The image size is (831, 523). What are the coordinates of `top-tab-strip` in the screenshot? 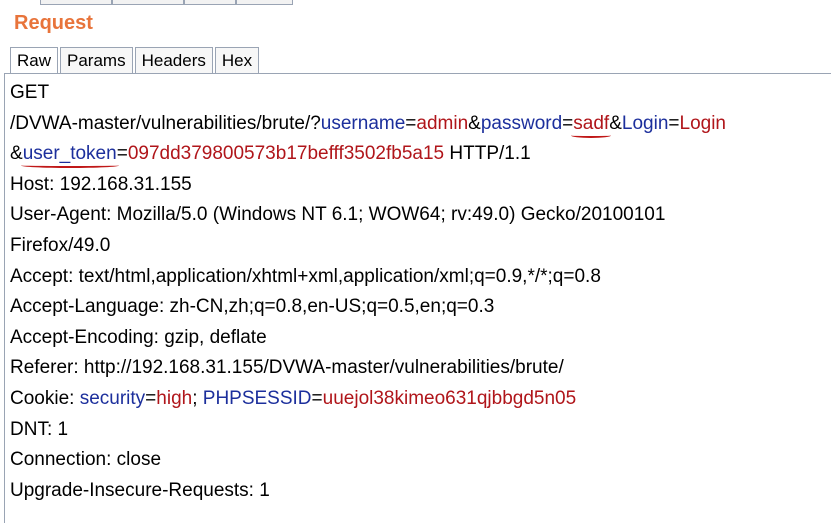 It's located at (415, 3).